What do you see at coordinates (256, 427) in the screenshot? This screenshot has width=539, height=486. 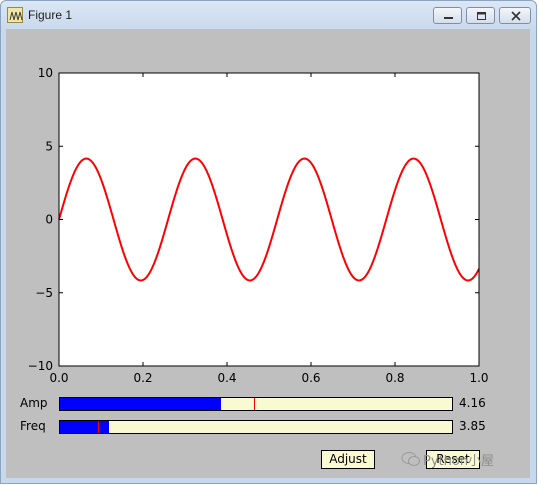 I see `freq-slider` at bounding box center [256, 427].